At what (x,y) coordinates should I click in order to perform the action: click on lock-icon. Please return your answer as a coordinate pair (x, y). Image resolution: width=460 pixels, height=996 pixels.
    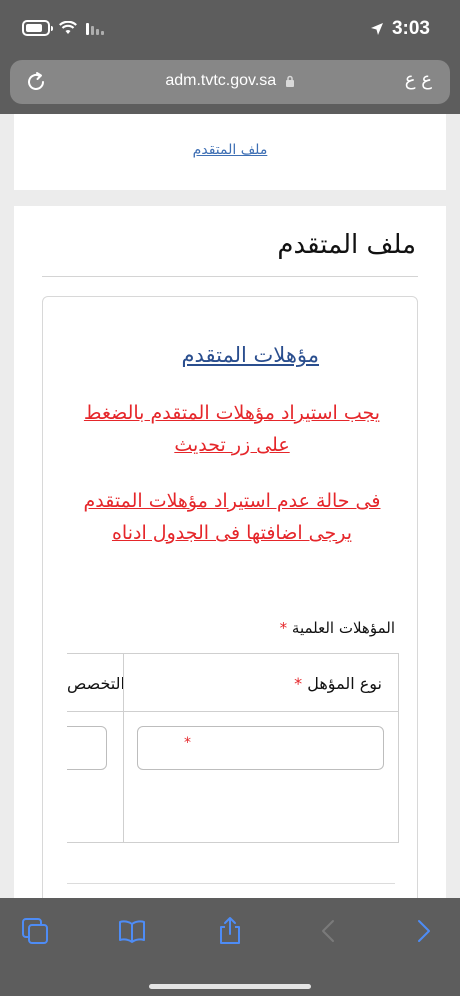
    Looking at the image, I should click on (289, 81).